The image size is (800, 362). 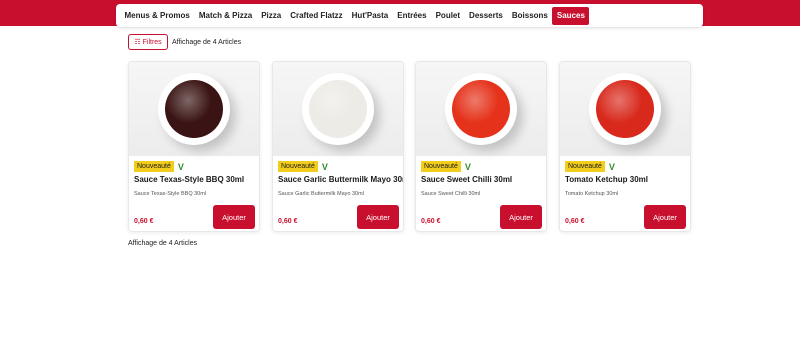 What do you see at coordinates (606, 179) in the screenshot?
I see `product-title: Tomato Ketchup 30ml` at bounding box center [606, 179].